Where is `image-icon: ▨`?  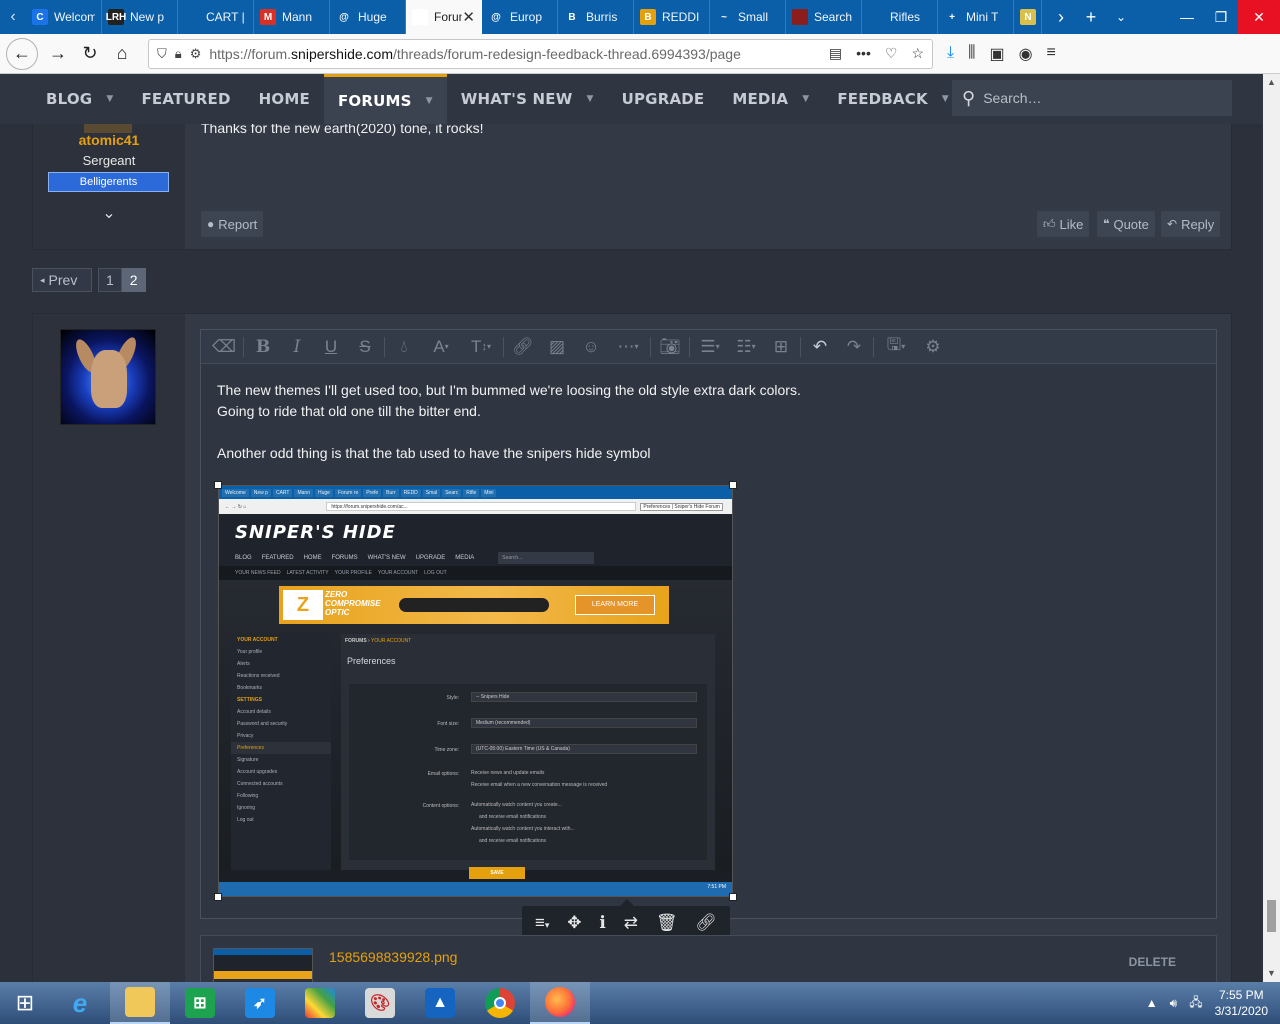
image-icon: ▨ is located at coordinates (557, 347).